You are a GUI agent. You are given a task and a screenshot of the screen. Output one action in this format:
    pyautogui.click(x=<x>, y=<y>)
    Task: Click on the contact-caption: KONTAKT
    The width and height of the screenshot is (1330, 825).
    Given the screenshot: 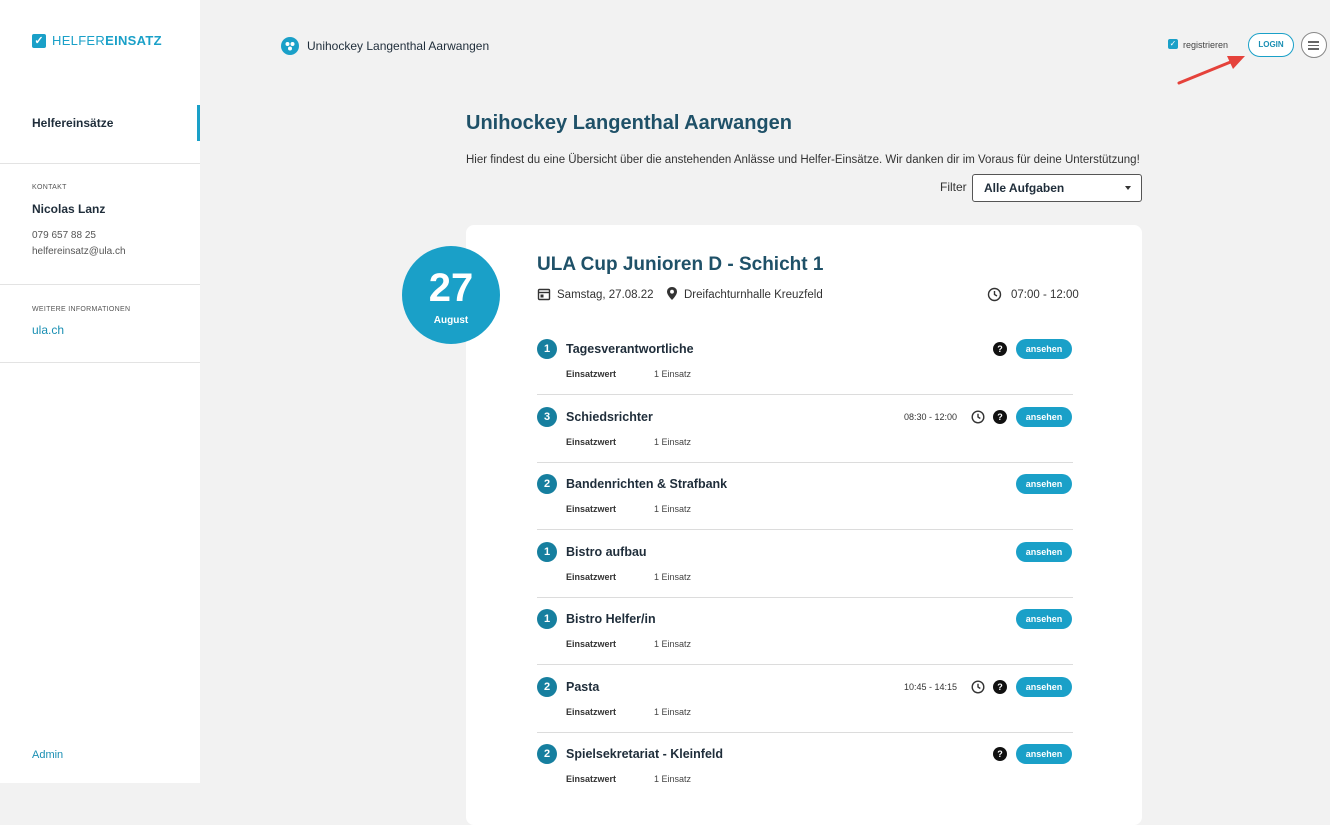 What is the action you would take?
    pyautogui.click(x=49, y=187)
    